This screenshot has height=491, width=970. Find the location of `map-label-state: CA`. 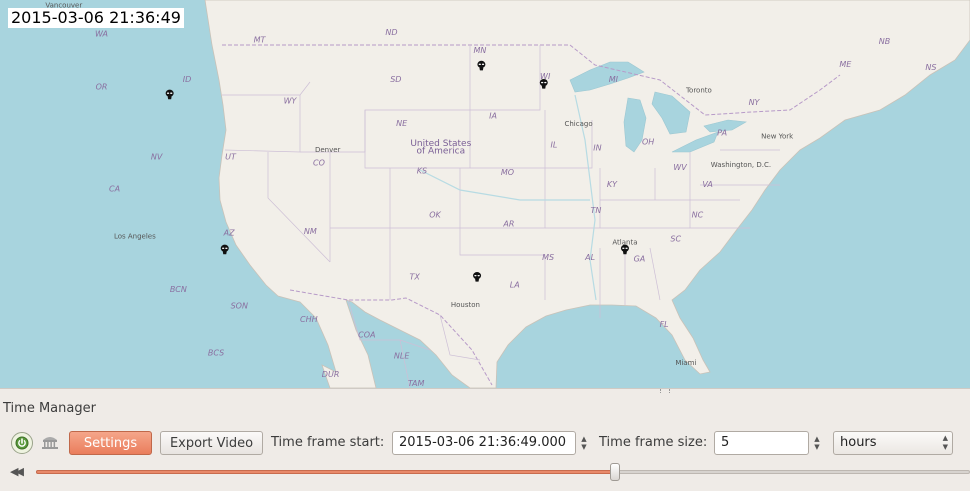

map-label-state: CA is located at coordinates (114, 189).